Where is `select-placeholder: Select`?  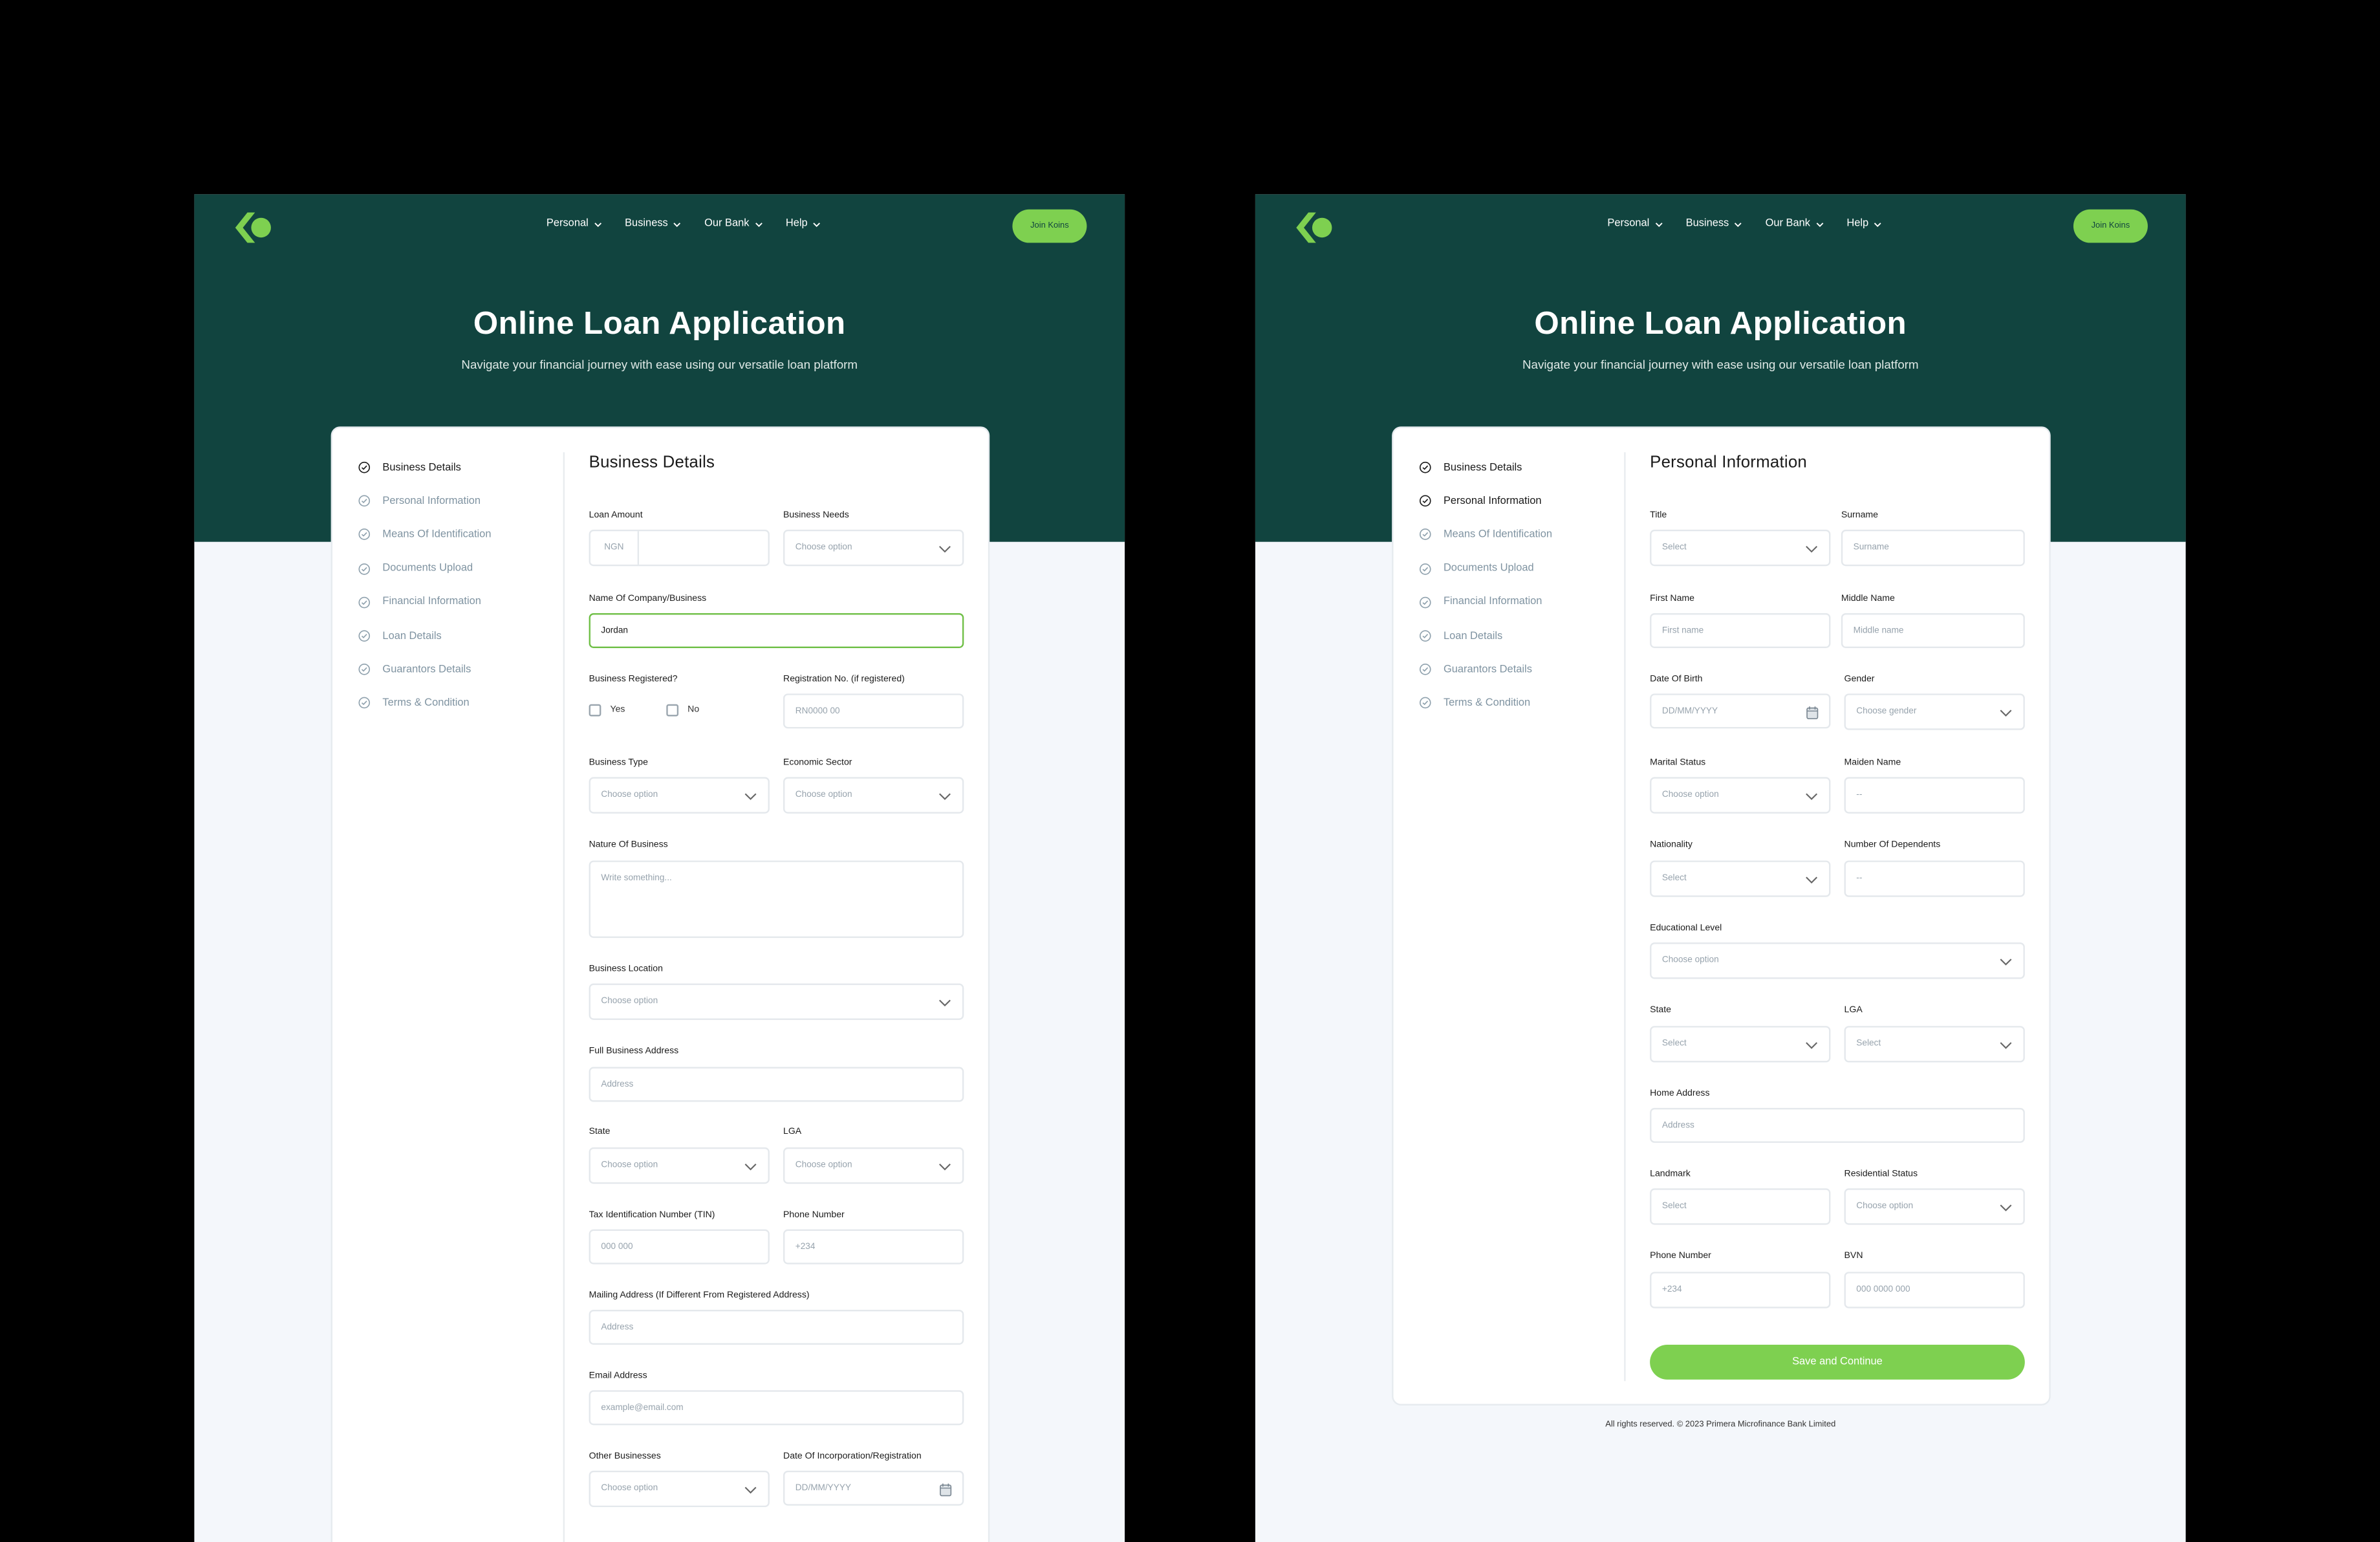
select-placeholder: Select is located at coordinates (1868, 1044).